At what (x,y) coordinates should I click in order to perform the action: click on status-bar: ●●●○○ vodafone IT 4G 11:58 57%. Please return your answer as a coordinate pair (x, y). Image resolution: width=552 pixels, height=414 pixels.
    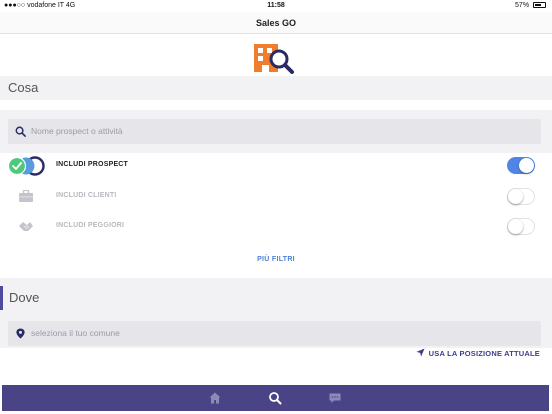
    Looking at the image, I should click on (276, 6).